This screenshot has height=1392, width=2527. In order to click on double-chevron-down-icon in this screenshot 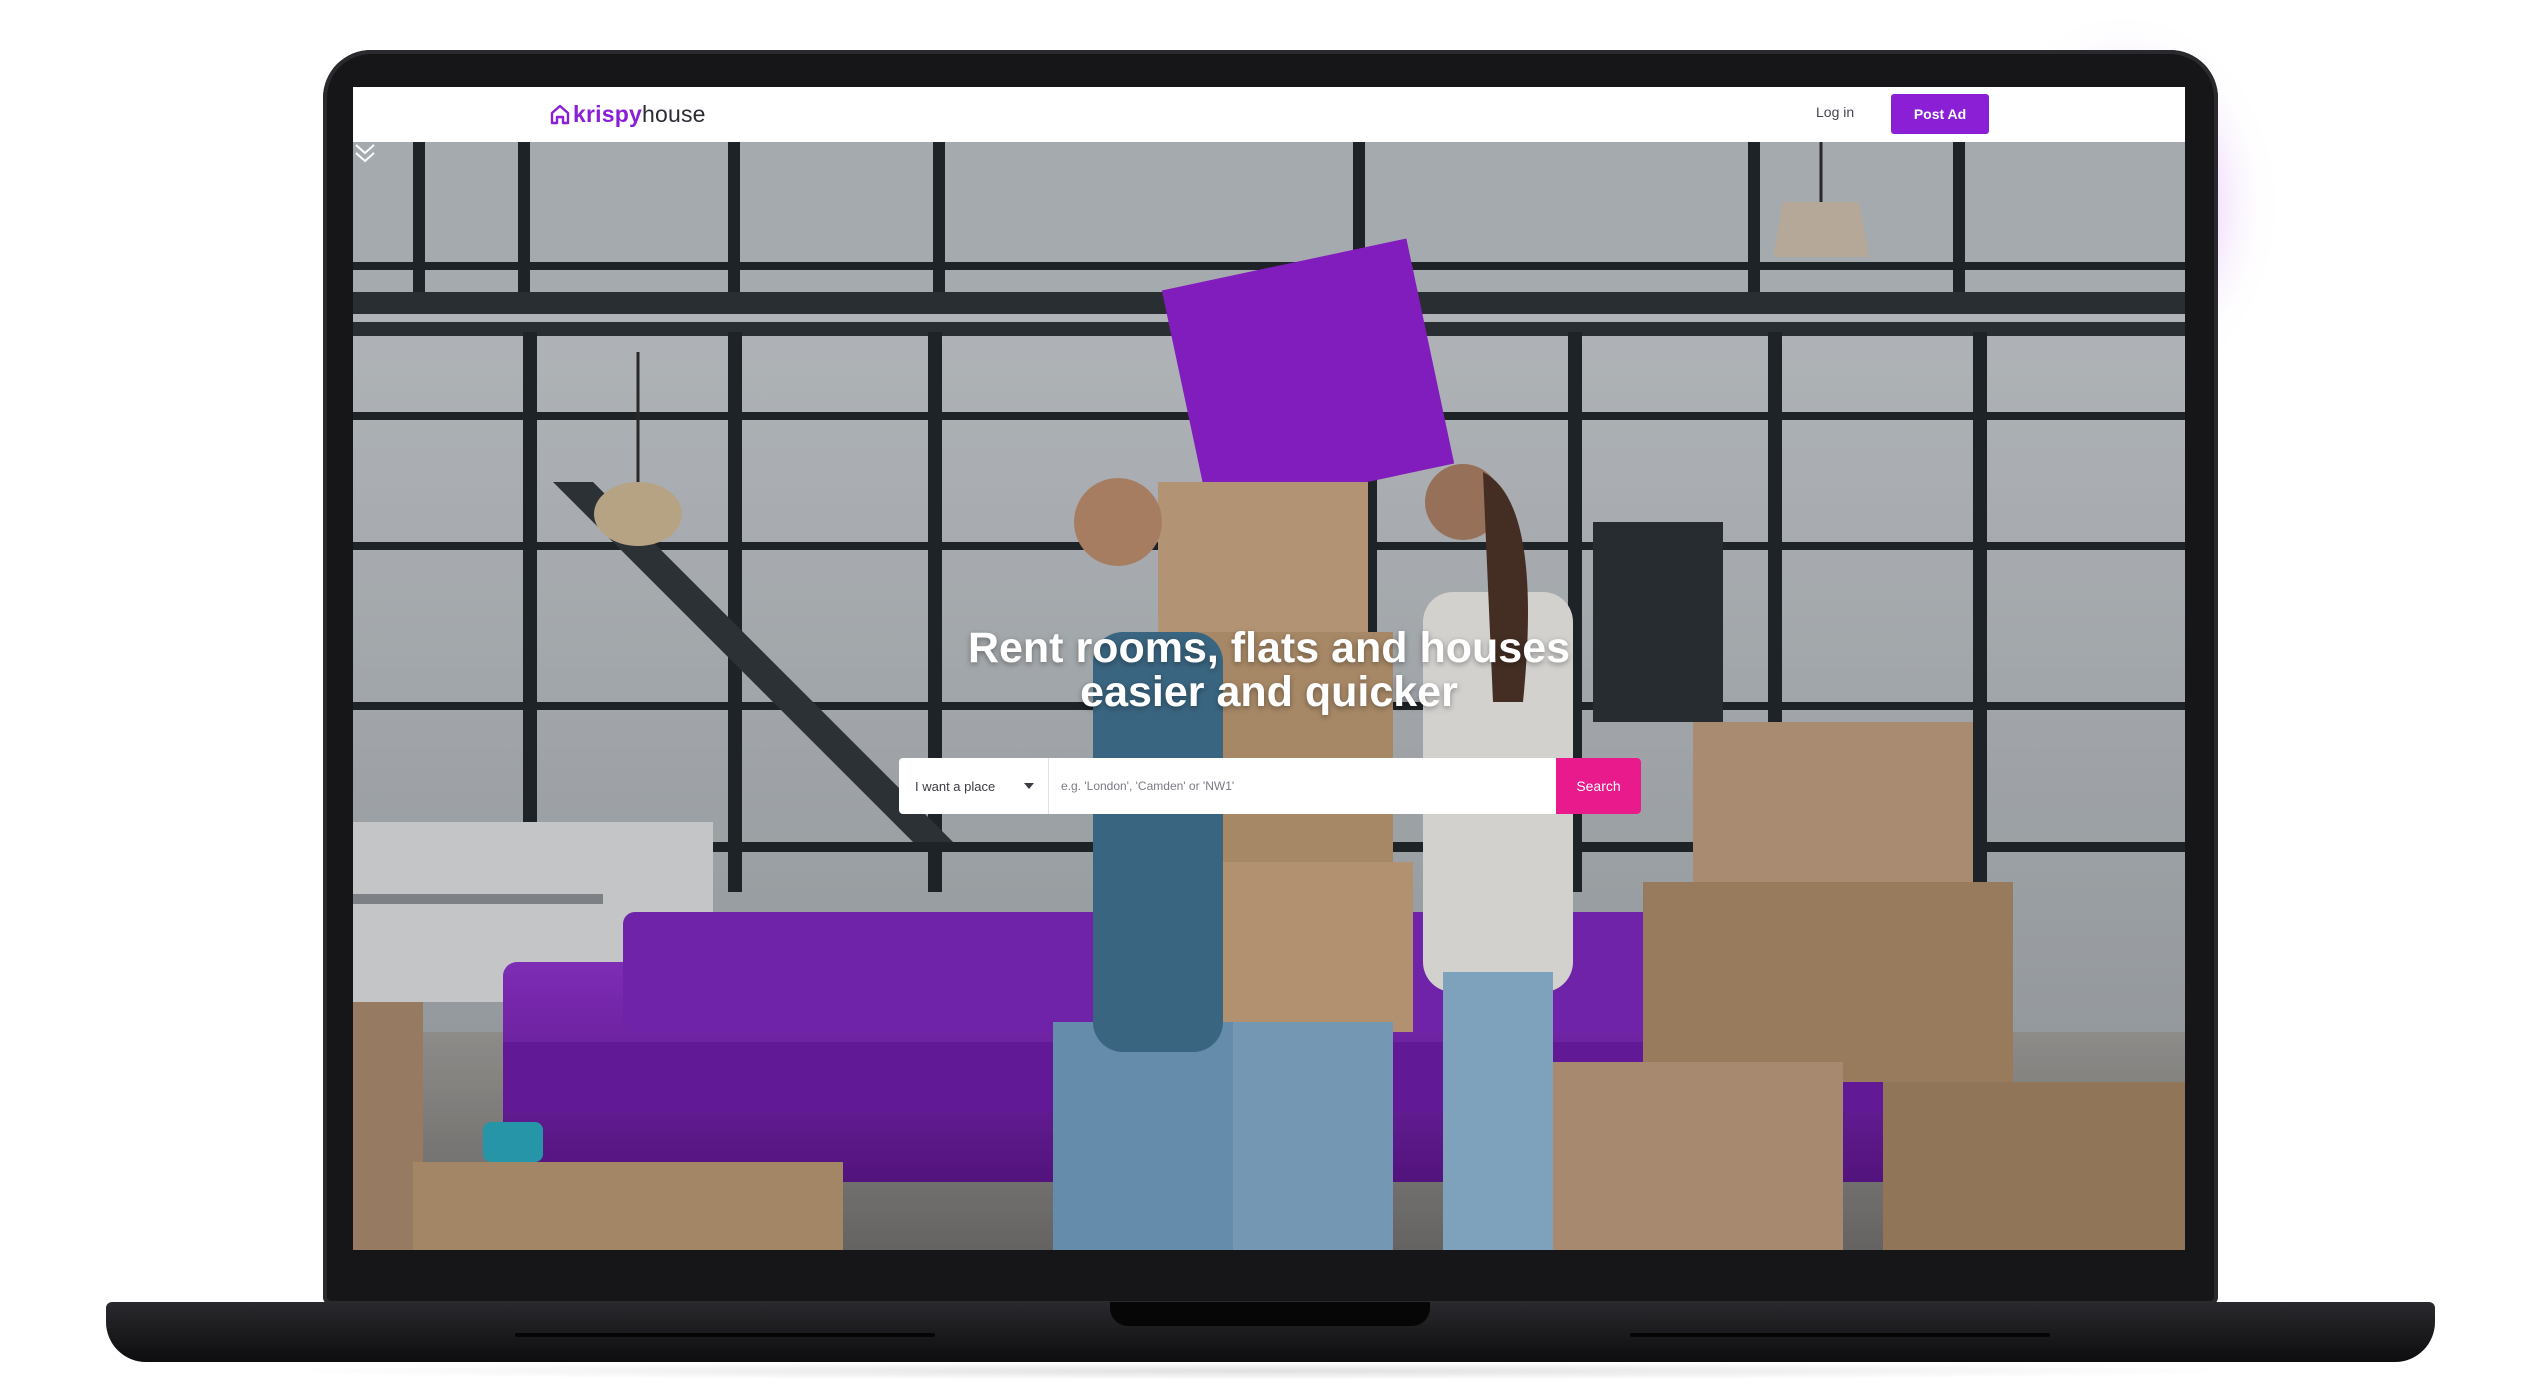, I will do `click(365, 153)`.